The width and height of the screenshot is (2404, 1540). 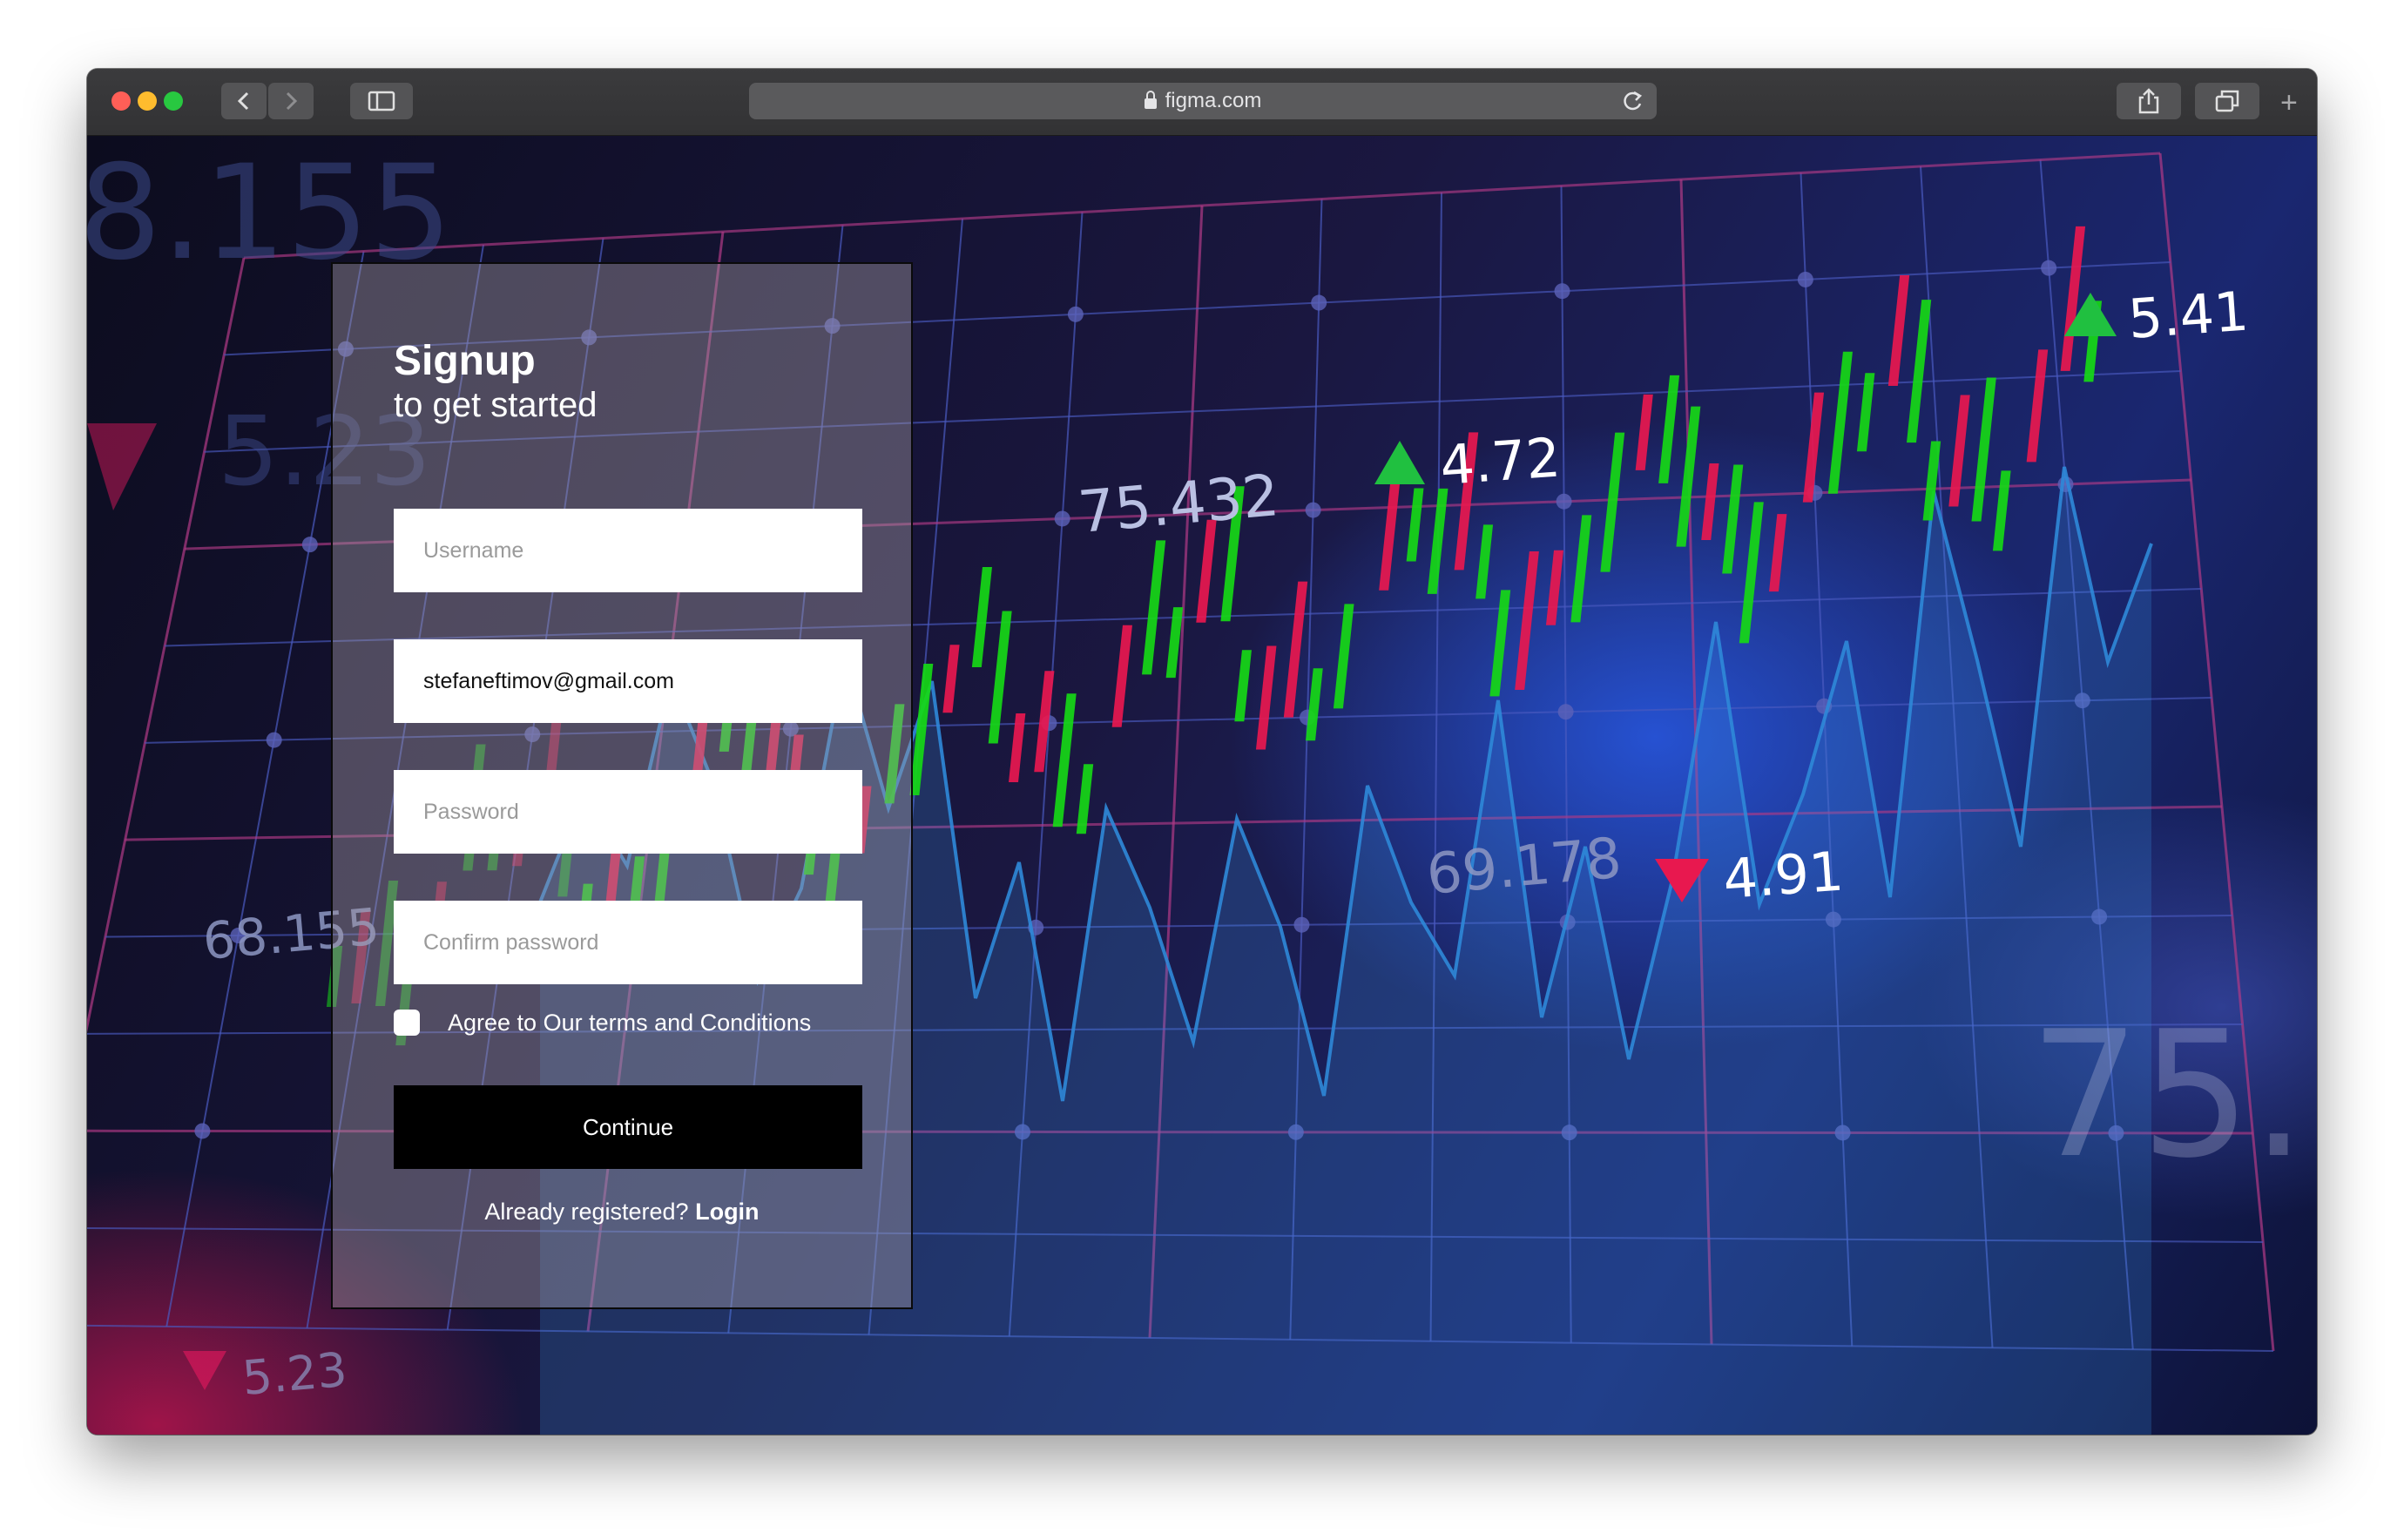 I want to click on tabs-icon, so click(x=2227, y=101).